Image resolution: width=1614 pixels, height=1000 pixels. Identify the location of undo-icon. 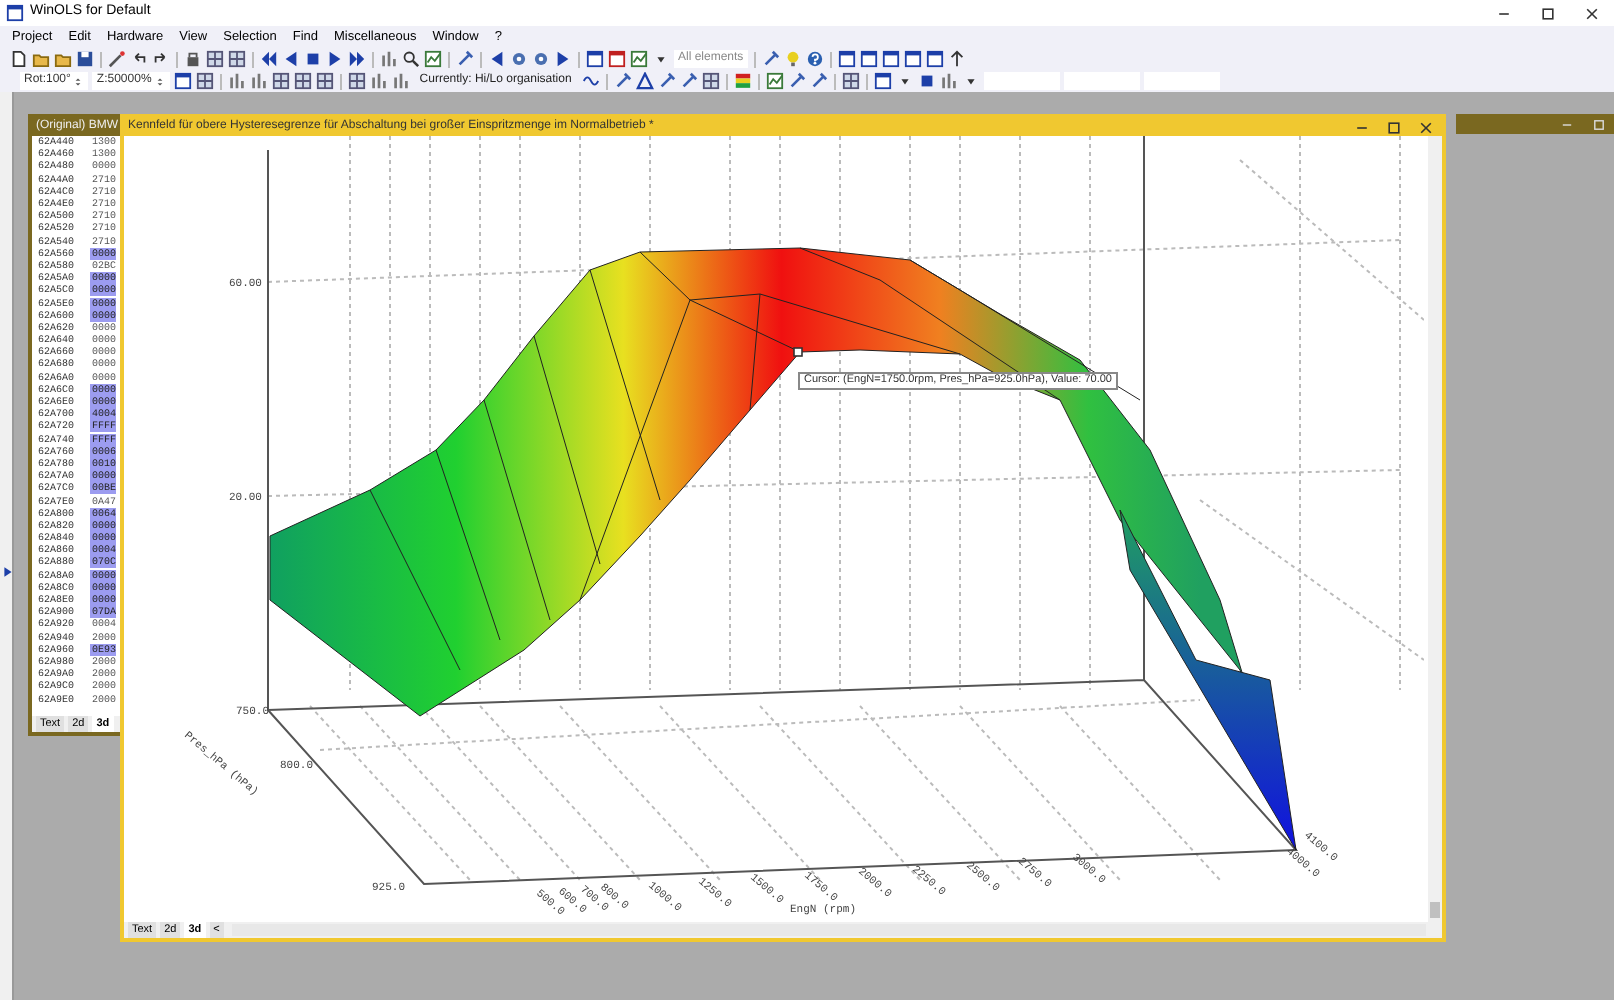
(139, 59).